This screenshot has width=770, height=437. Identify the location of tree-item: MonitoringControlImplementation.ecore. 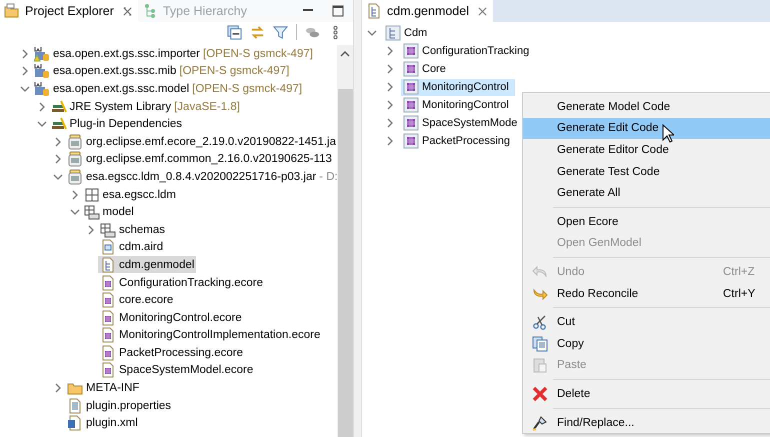
(210, 335).